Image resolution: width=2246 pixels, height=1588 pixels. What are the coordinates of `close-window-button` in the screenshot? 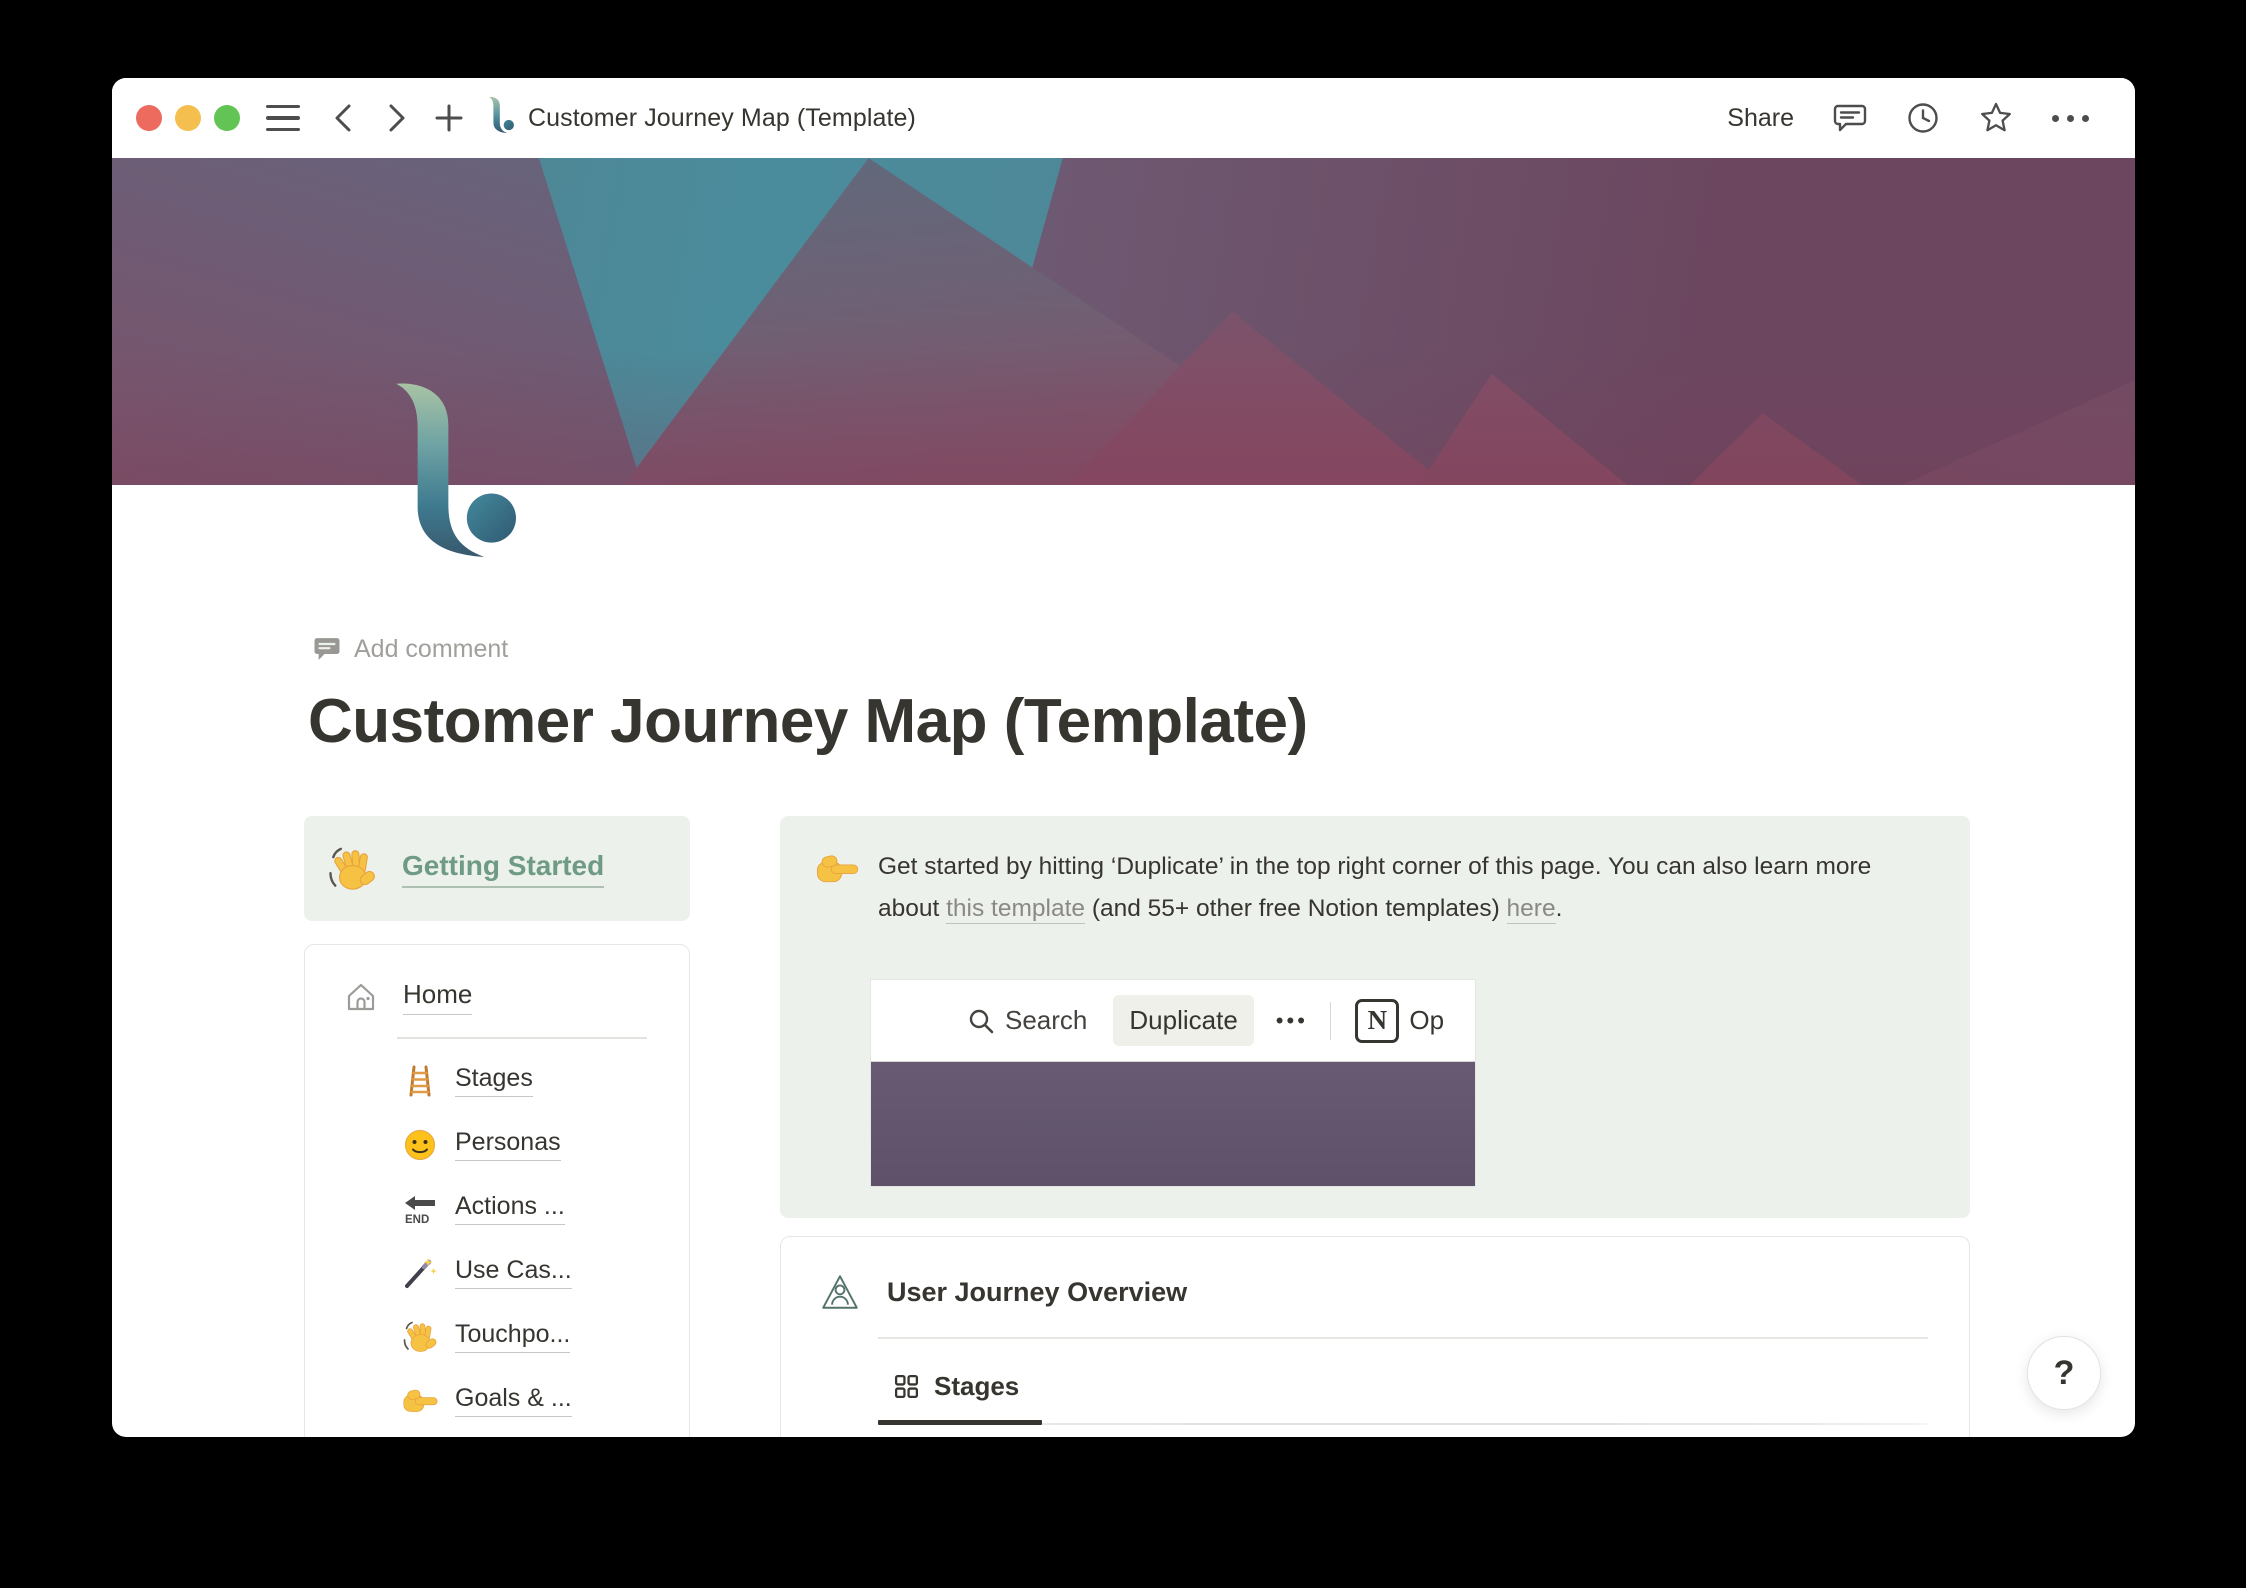 It's located at (149, 118).